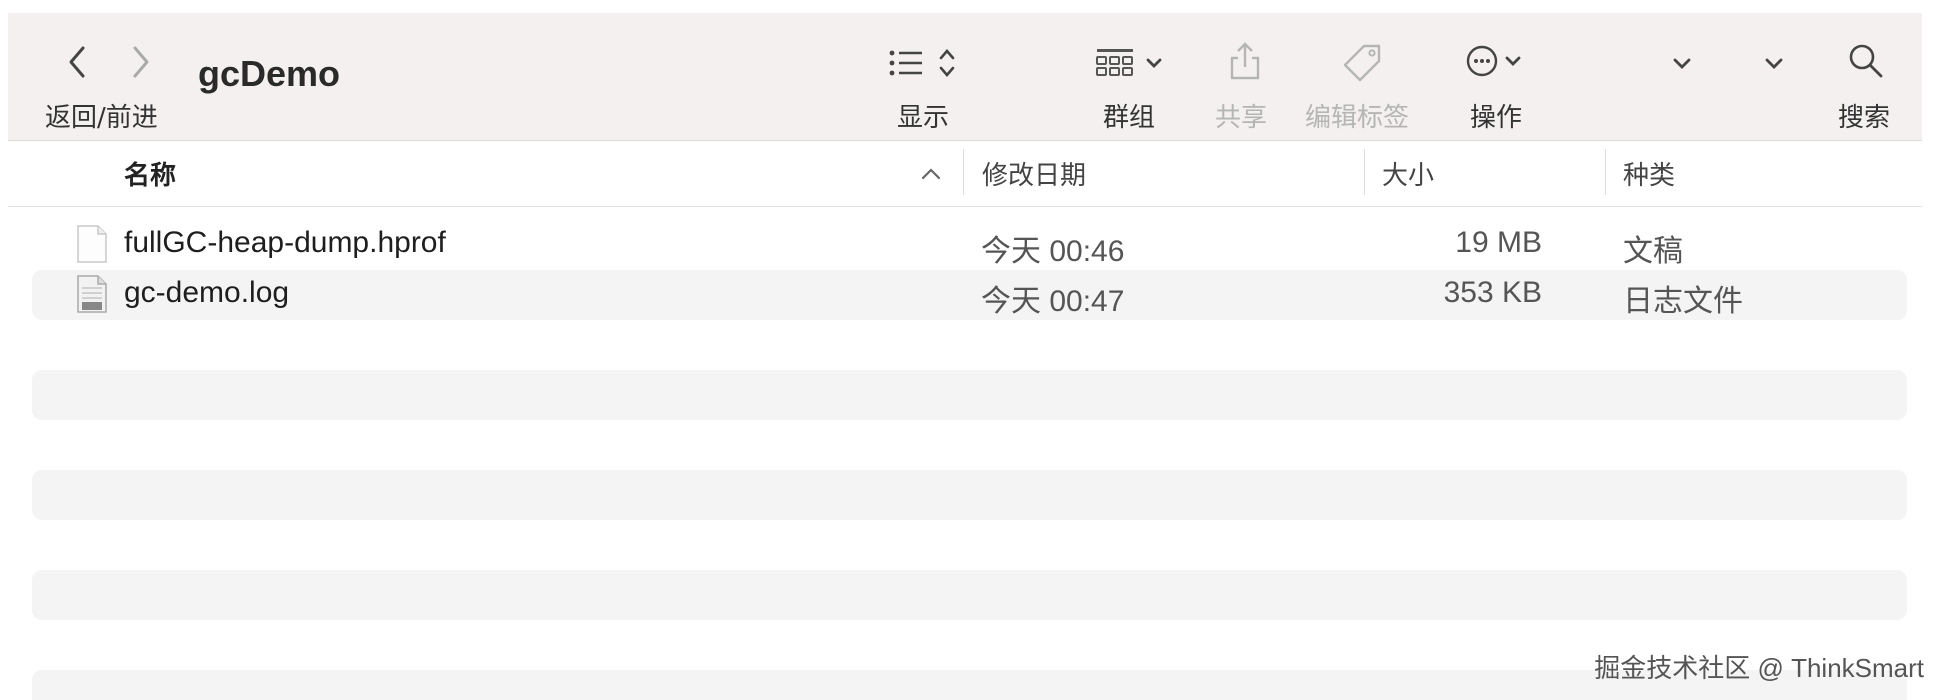  Describe the element at coordinates (1129, 118) in the screenshot. I see `group-label: 群组` at that location.